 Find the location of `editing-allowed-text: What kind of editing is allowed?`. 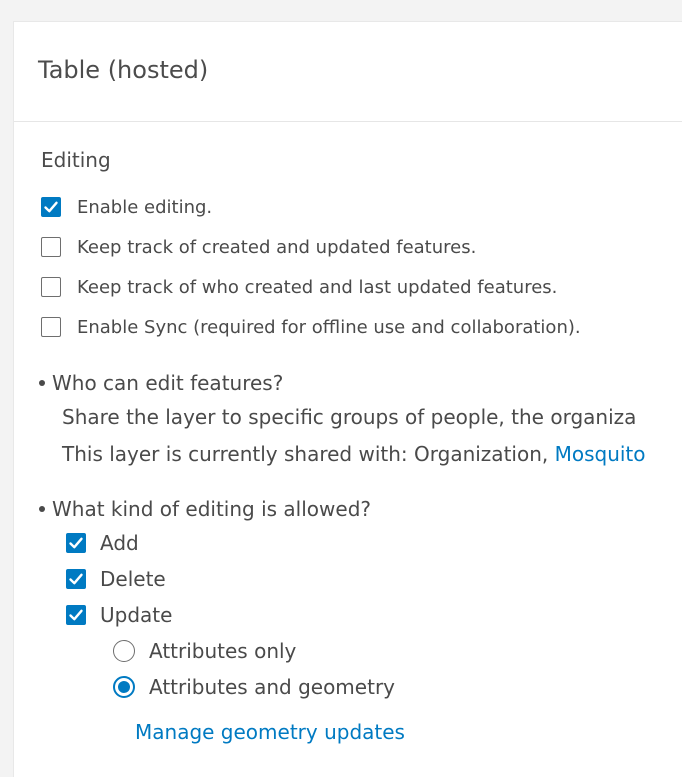

editing-allowed-text: What kind of editing is allowed? is located at coordinates (212, 509).